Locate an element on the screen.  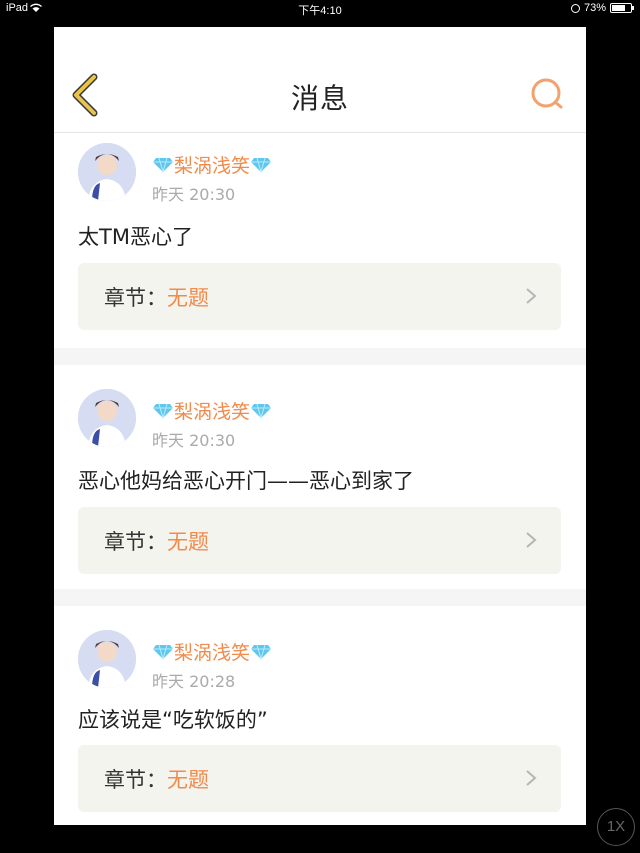
message-text: 恶心他妈给恶心开门——恶心到家了 is located at coordinates (246, 481).